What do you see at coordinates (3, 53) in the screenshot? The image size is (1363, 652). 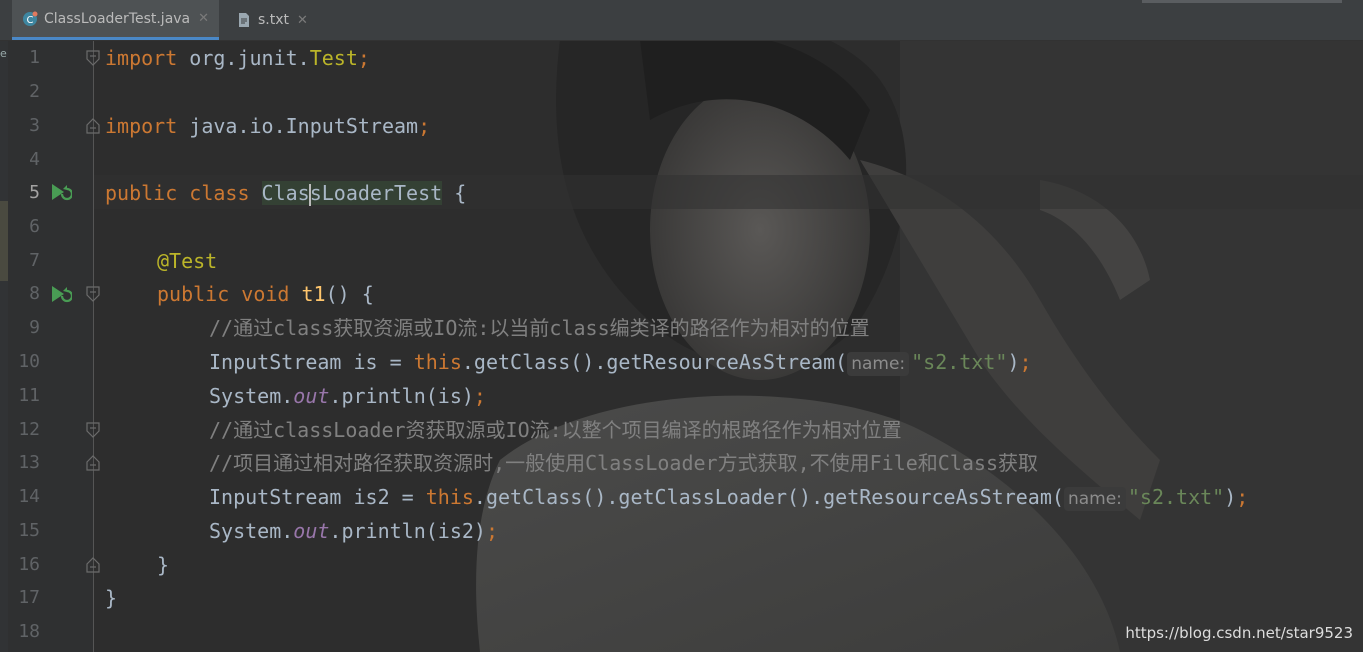 I see `panel-edge-glyph: e` at bounding box center [3, 53].